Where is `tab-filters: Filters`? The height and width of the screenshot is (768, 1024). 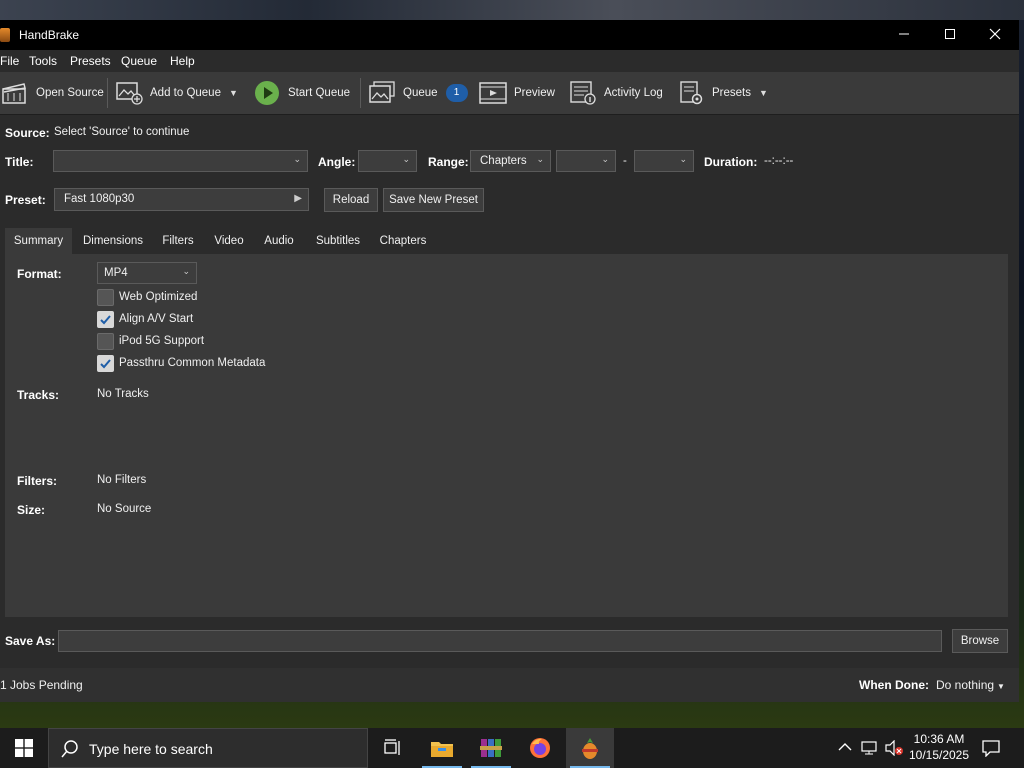 tab-filters: Filters is located at coordinates (178, 241).